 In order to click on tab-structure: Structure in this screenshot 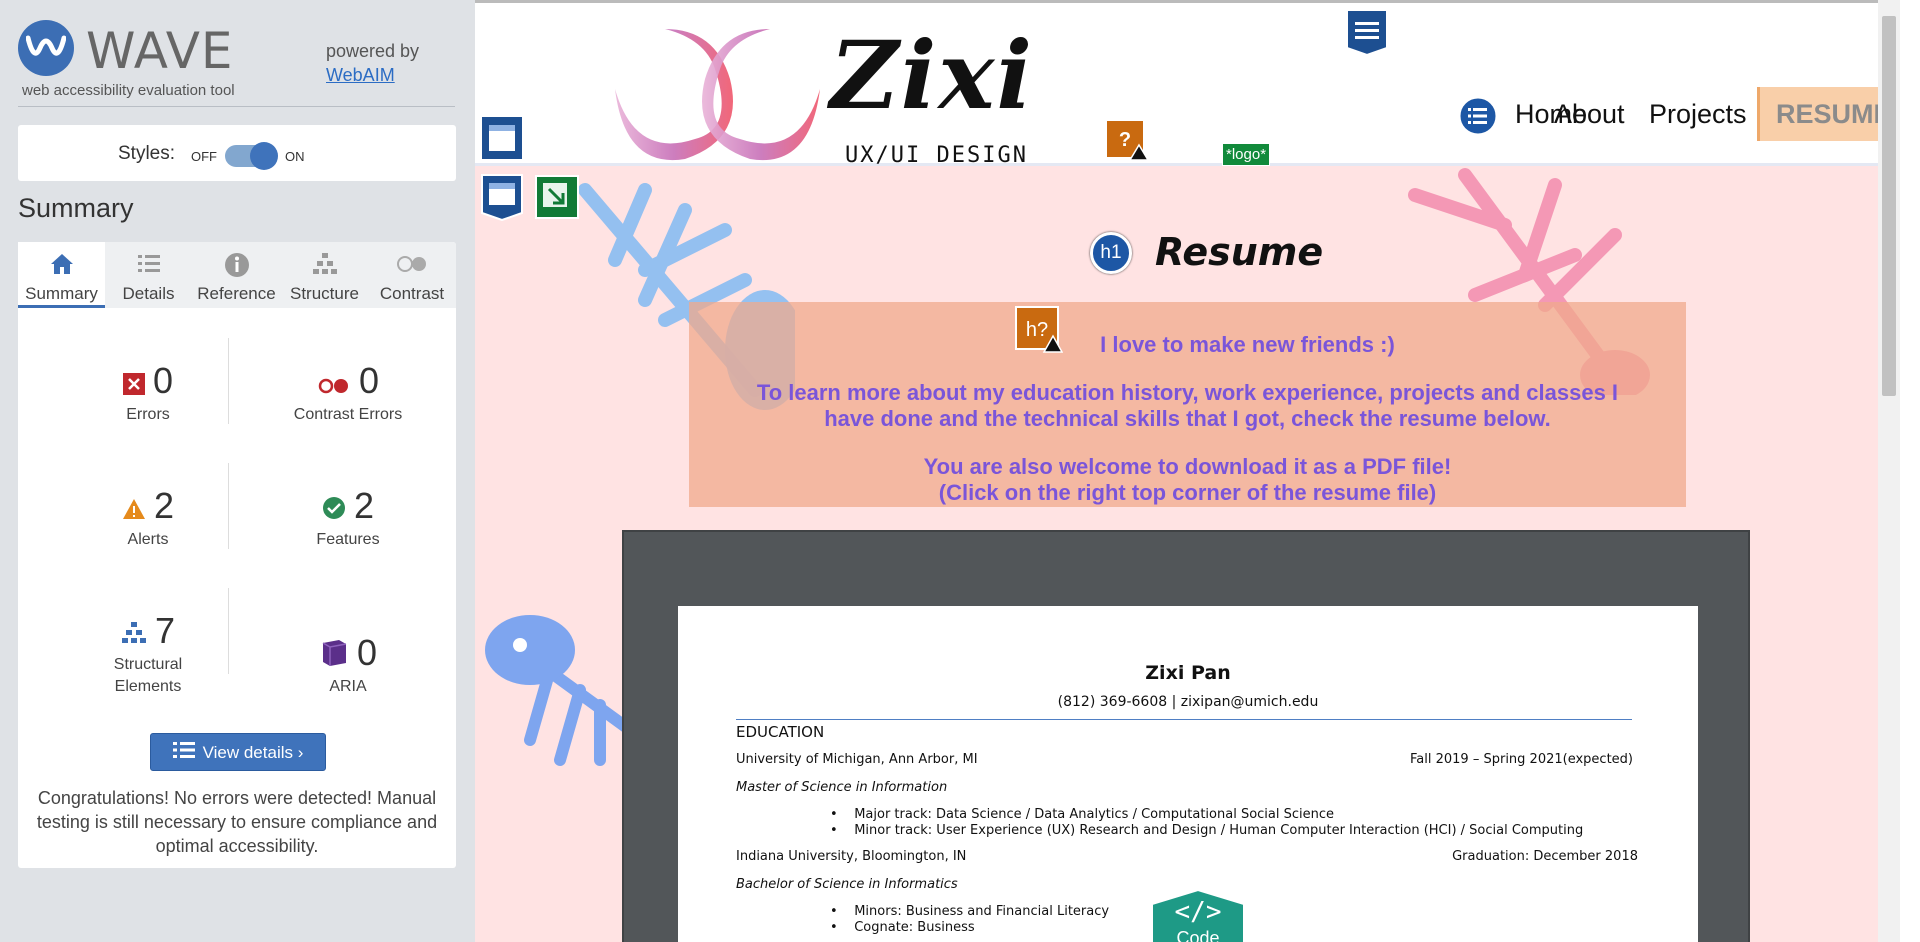, I will do `click(324, 275)`.